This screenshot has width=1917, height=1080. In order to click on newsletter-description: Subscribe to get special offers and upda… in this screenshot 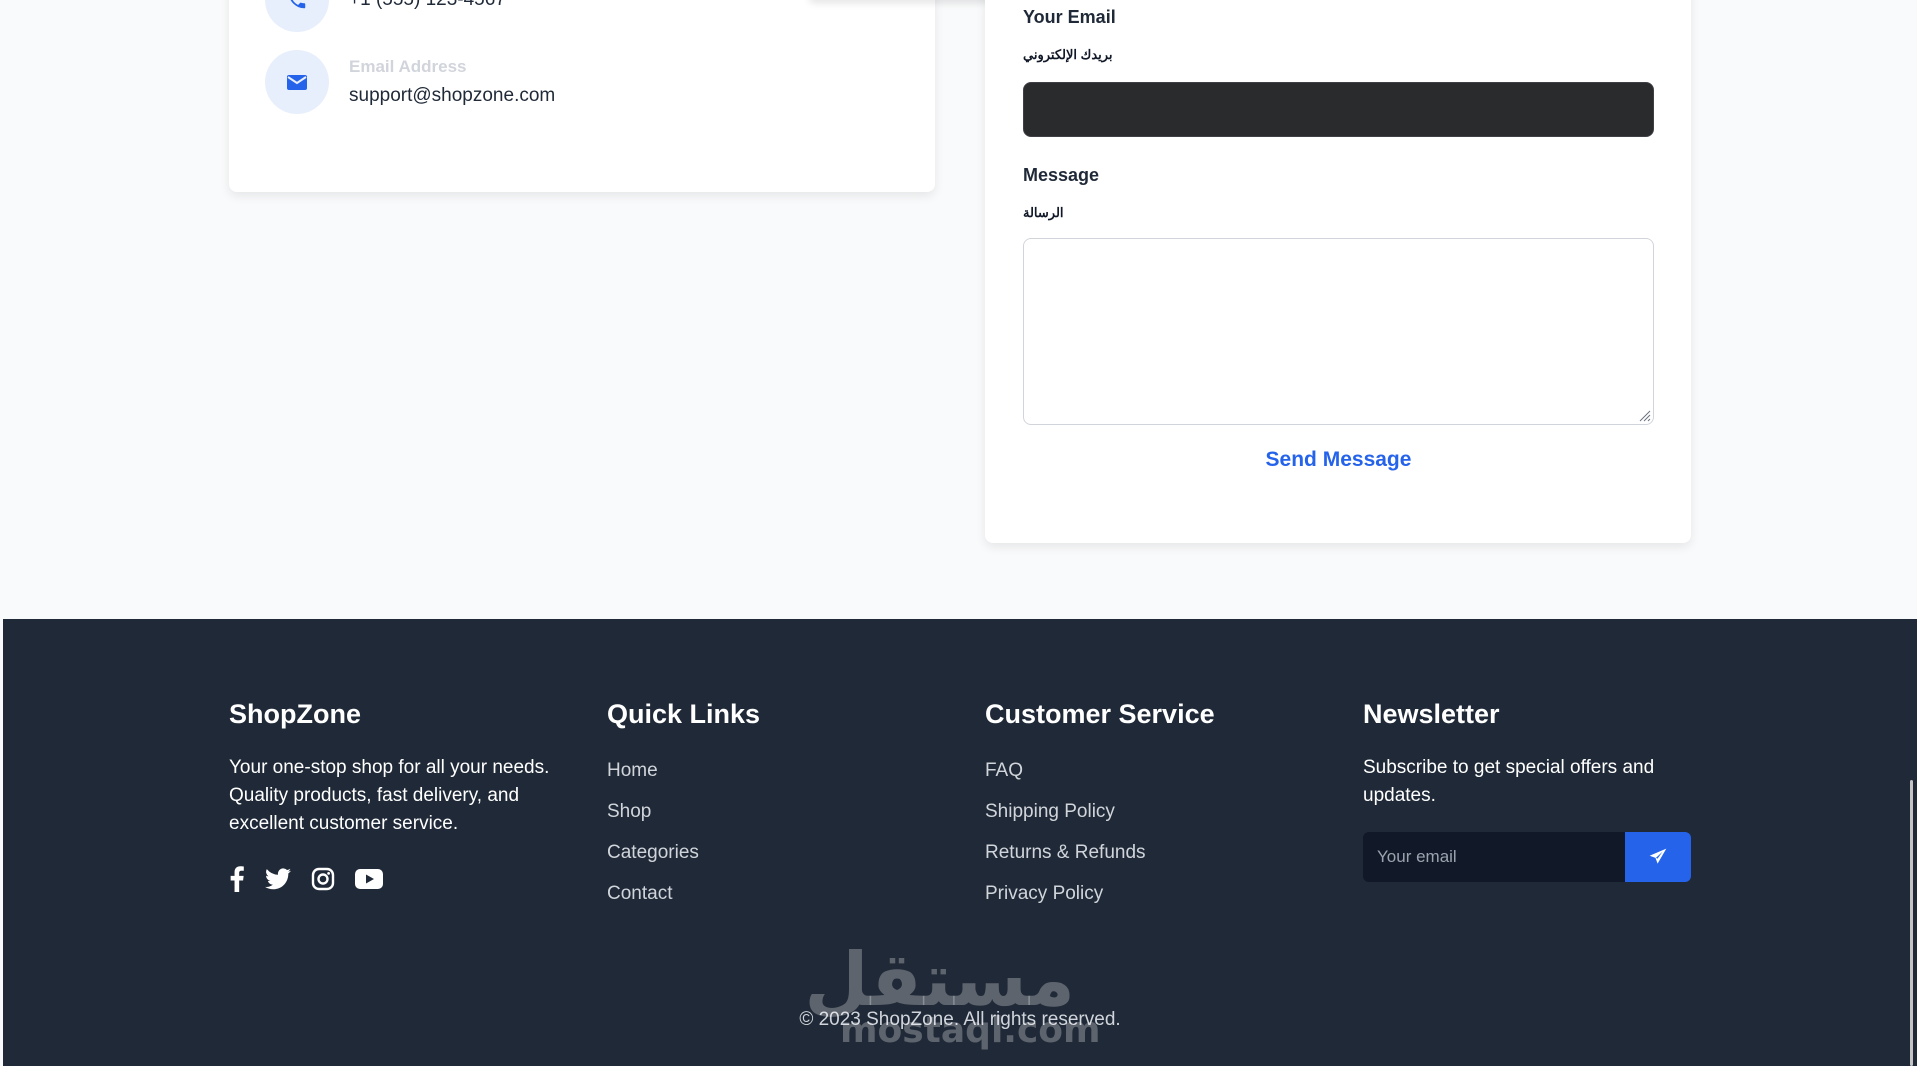, I will do `click(1509, 781)`.